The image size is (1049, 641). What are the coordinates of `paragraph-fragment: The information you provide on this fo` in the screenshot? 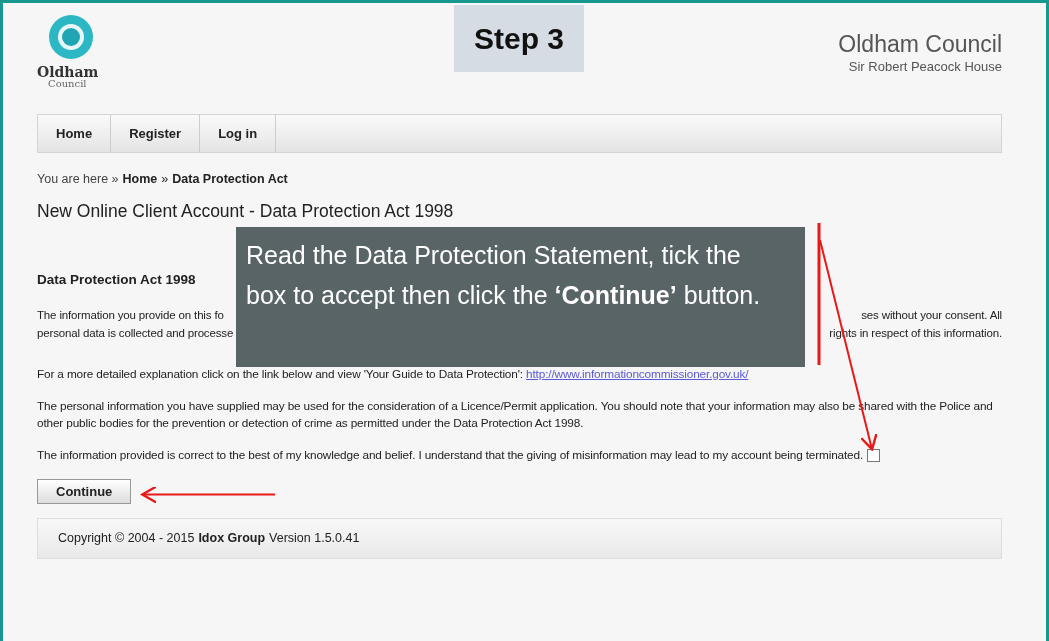 It's located at (130, 315).